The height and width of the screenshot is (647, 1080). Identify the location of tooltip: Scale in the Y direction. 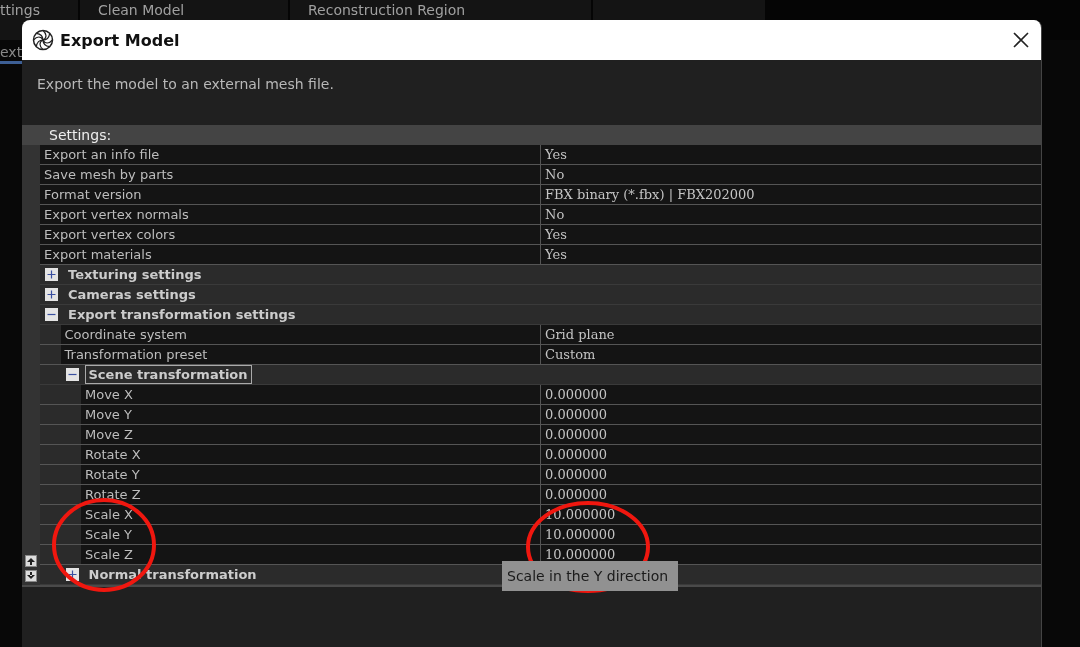
(590, 576).